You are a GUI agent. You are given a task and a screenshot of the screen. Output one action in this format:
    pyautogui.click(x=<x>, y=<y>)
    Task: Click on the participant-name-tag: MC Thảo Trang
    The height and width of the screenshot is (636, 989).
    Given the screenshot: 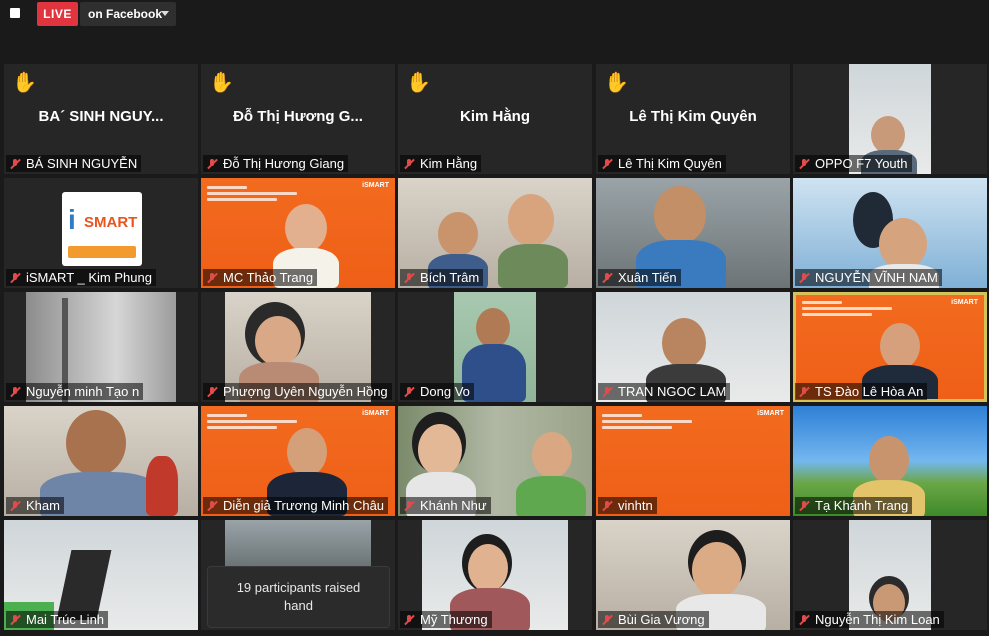 What is the action you would take?
    pyautogui.click(x=260, y=277)
    